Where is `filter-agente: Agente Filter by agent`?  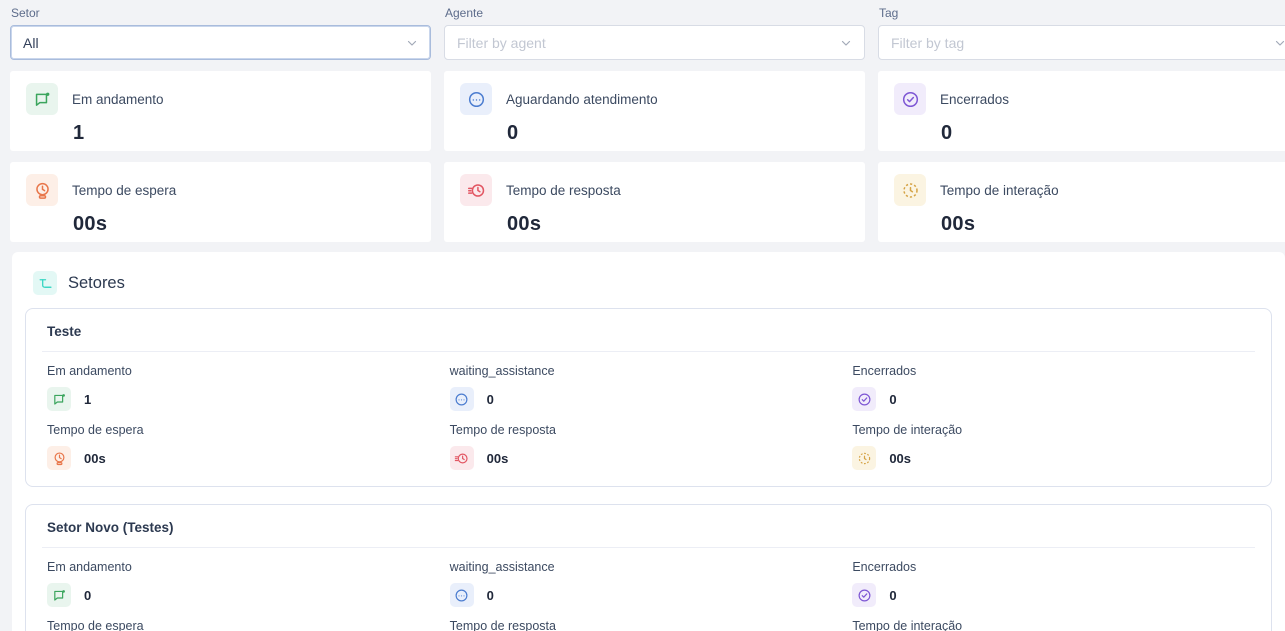
filter-agente: Agente Filter by agent is located at coordinates (654, 33).